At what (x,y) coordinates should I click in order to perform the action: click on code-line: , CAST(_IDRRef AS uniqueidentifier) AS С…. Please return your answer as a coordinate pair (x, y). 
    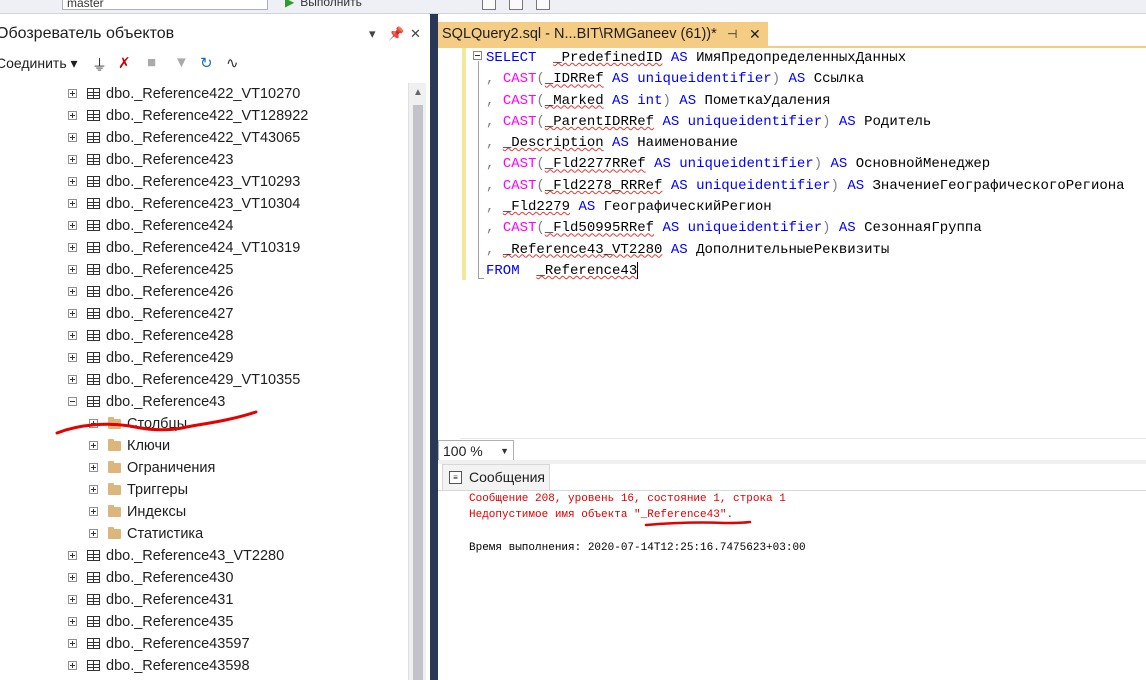
    Looking at the image, I should click on (805, 79).